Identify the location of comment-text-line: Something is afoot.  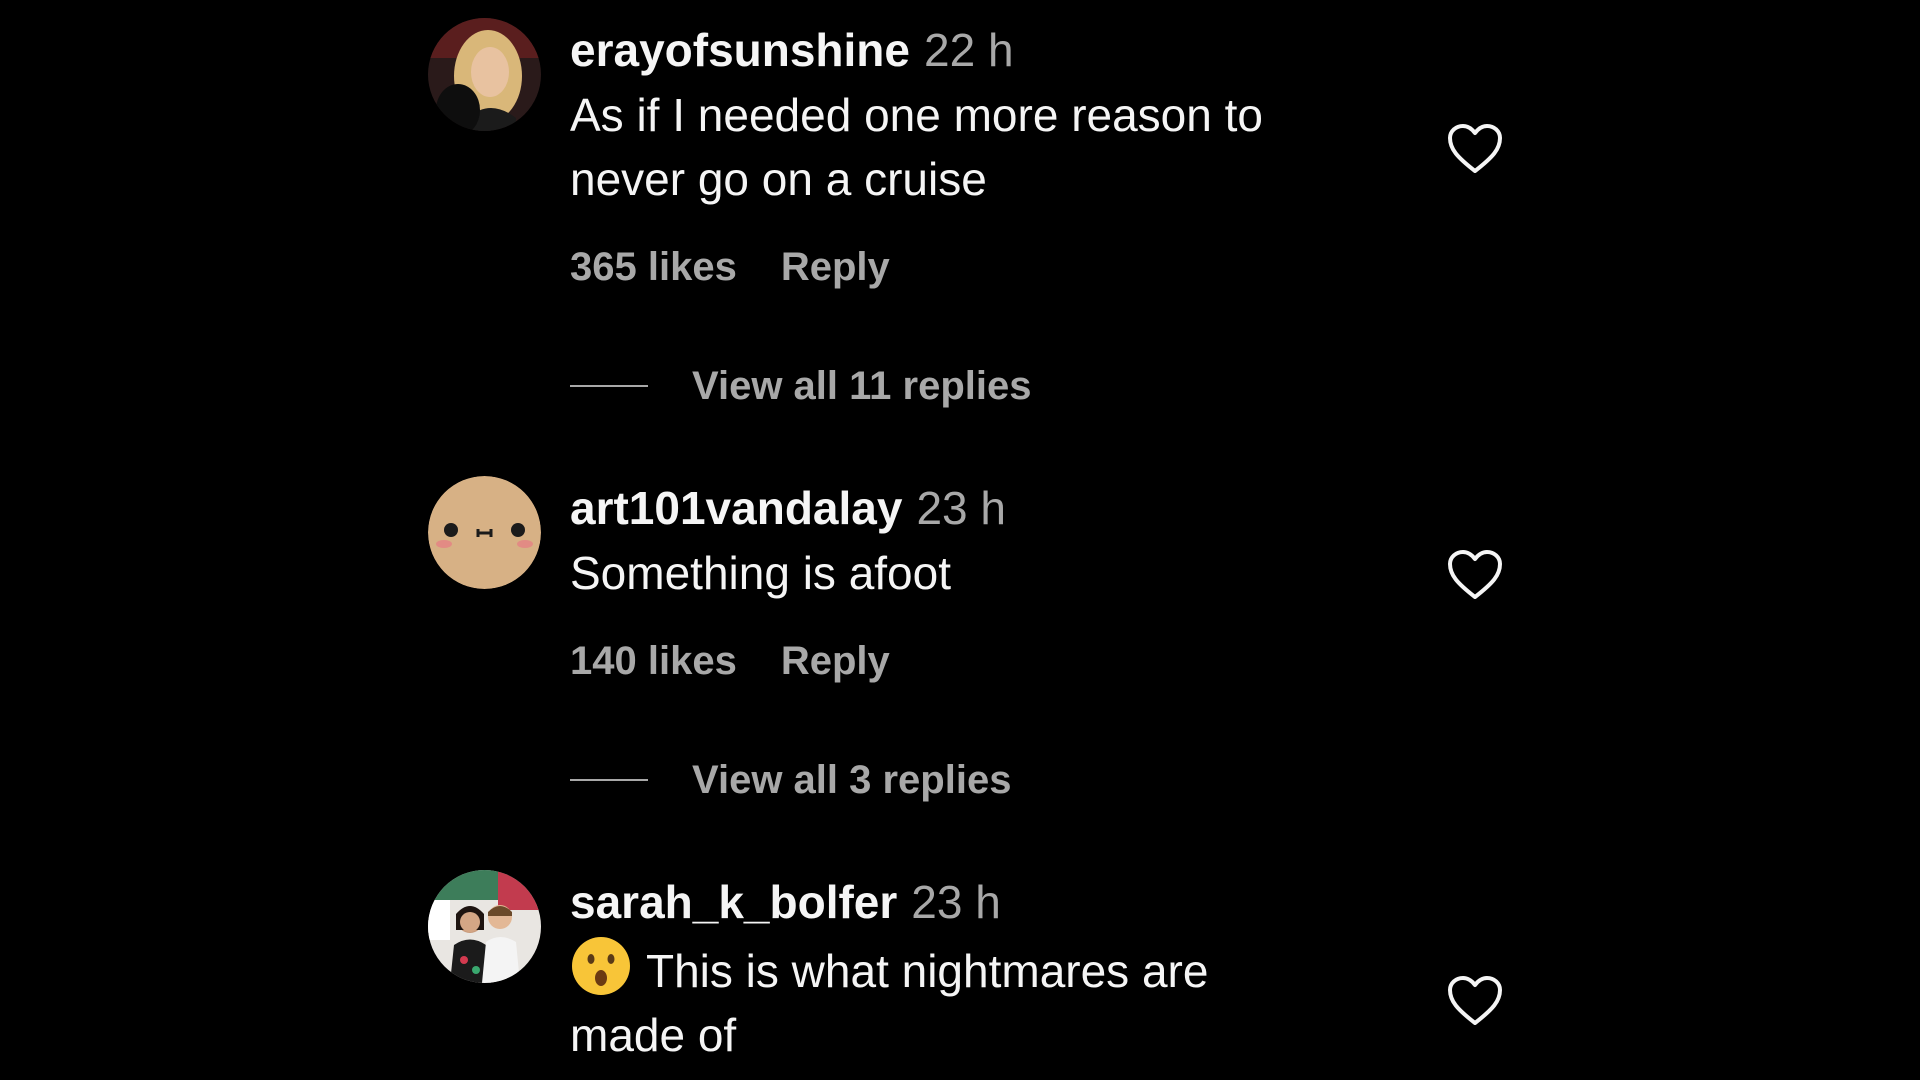
(761, 573).